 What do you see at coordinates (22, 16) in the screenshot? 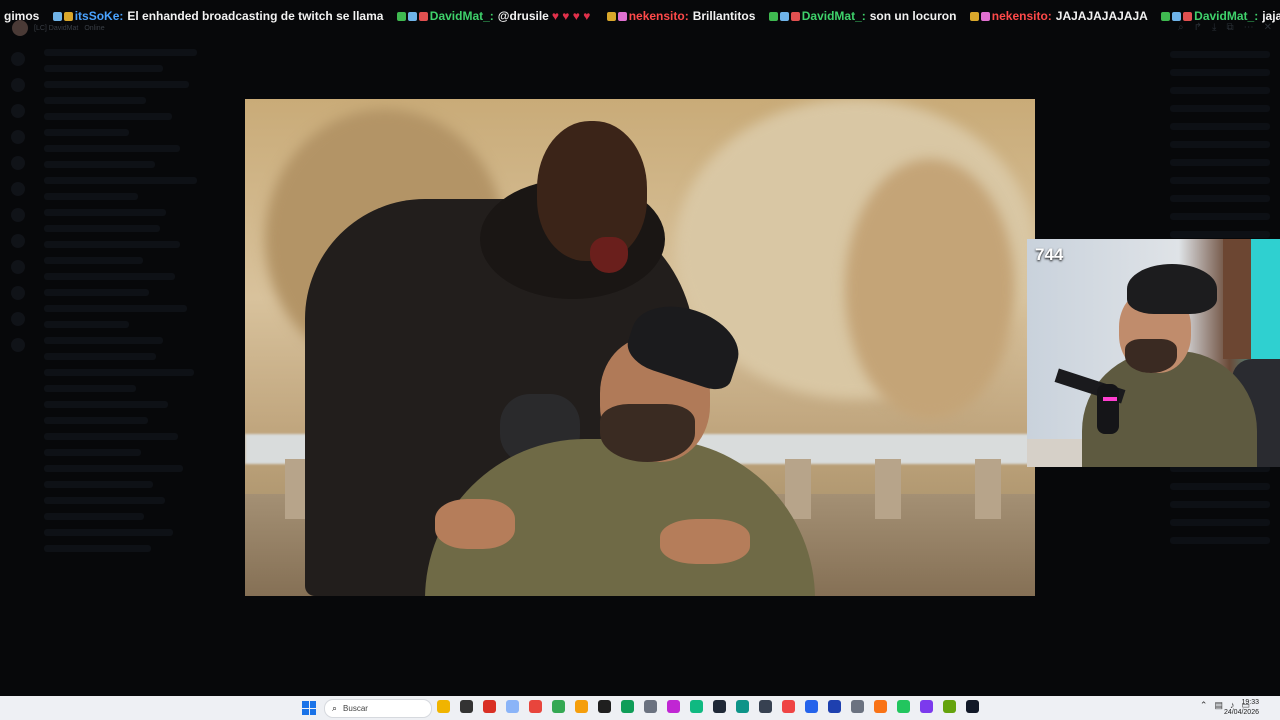
I see `chat-message: gimos` at bounding box center [22, 16].